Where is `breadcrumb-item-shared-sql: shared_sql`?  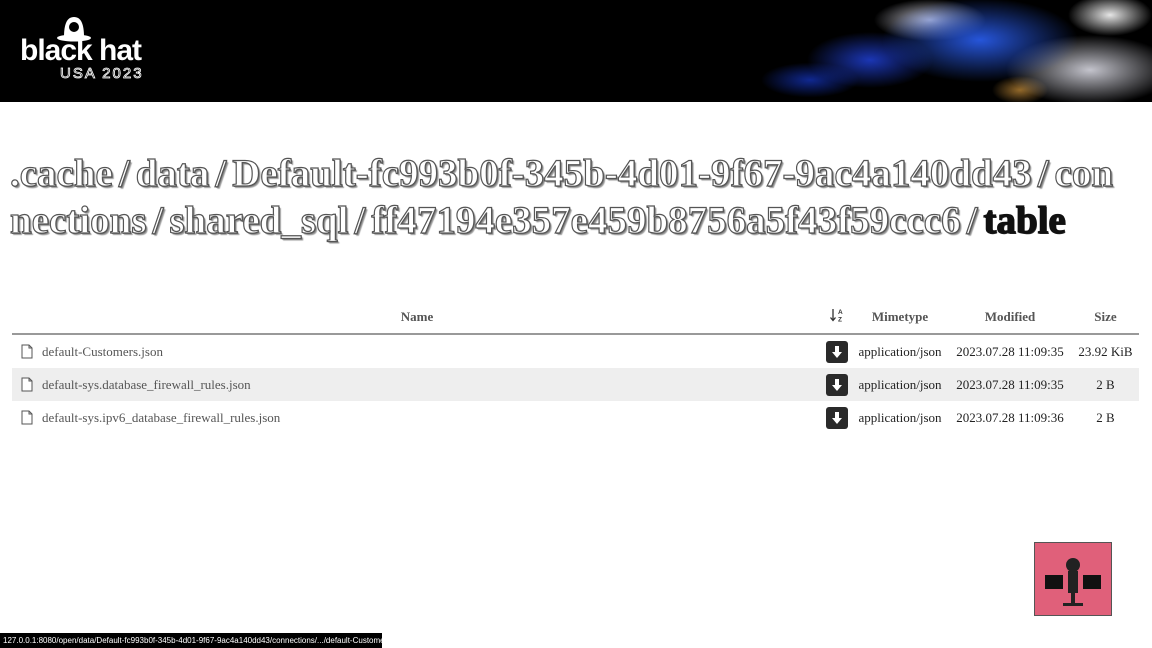 breadcrumb-item-shared-sql: shared_sql is located at coordinates (259, 220).